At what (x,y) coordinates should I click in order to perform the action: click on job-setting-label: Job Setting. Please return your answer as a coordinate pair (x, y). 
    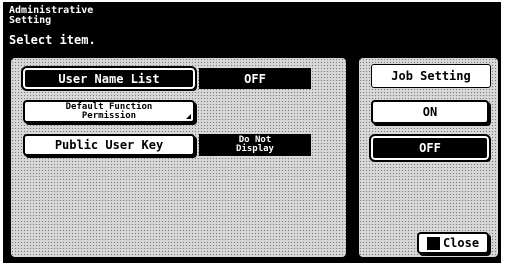
    Looking at the image, I should click on (431, 76).